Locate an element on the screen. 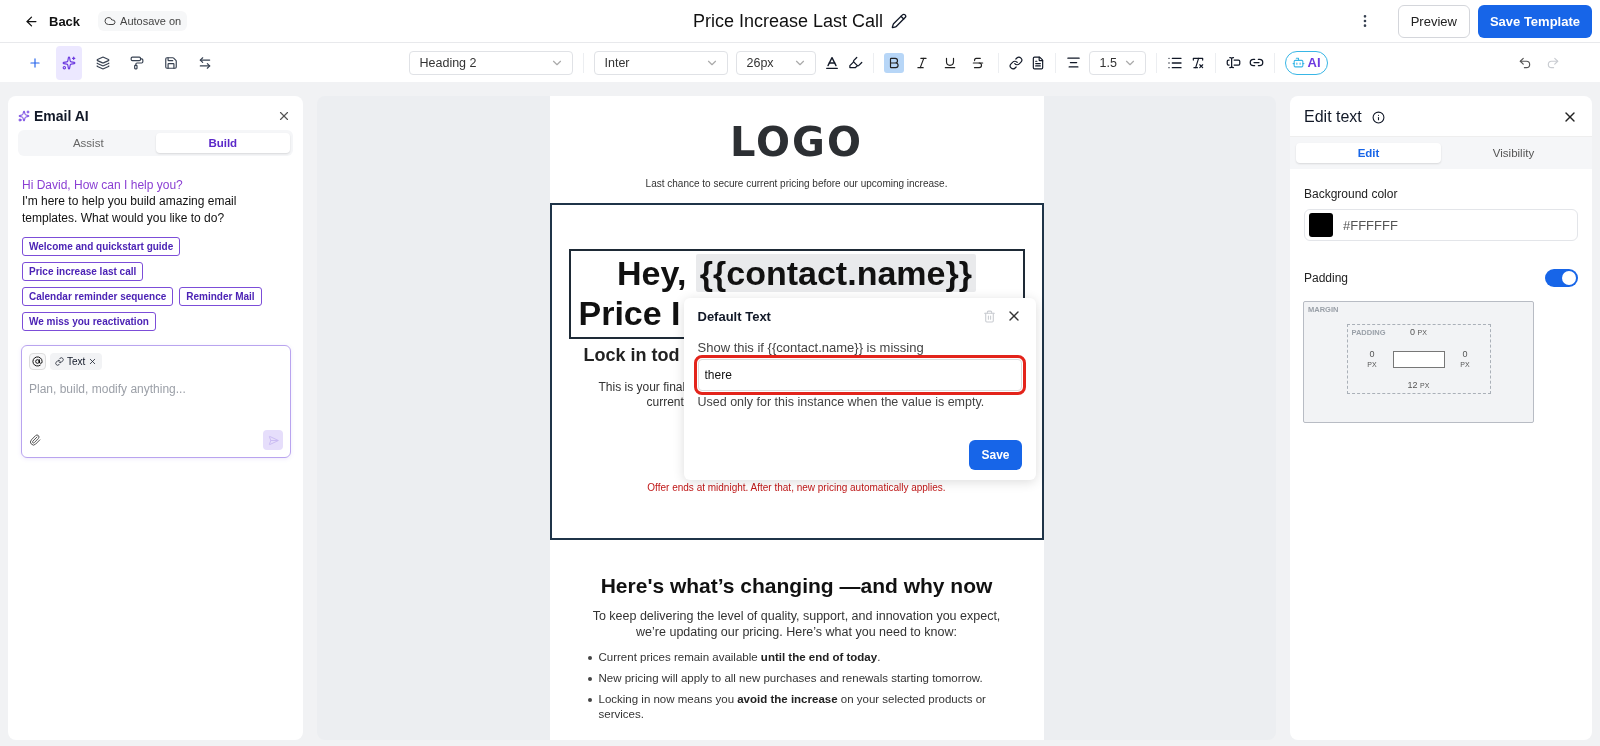  robot-icon is located at coordinates (1298, 62).